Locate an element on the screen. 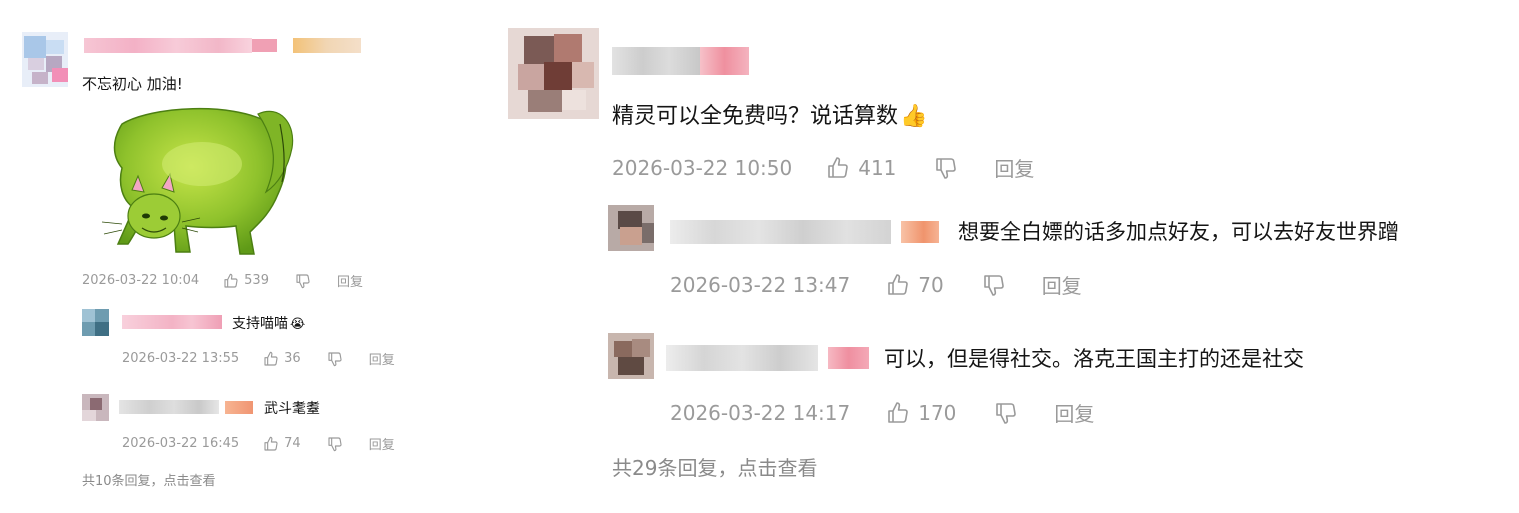 The height and width of the screenshot is (513, 1519). right-reply-2-timestamp: 2026-03-22 14:17 is located at coordinates (760, 412).